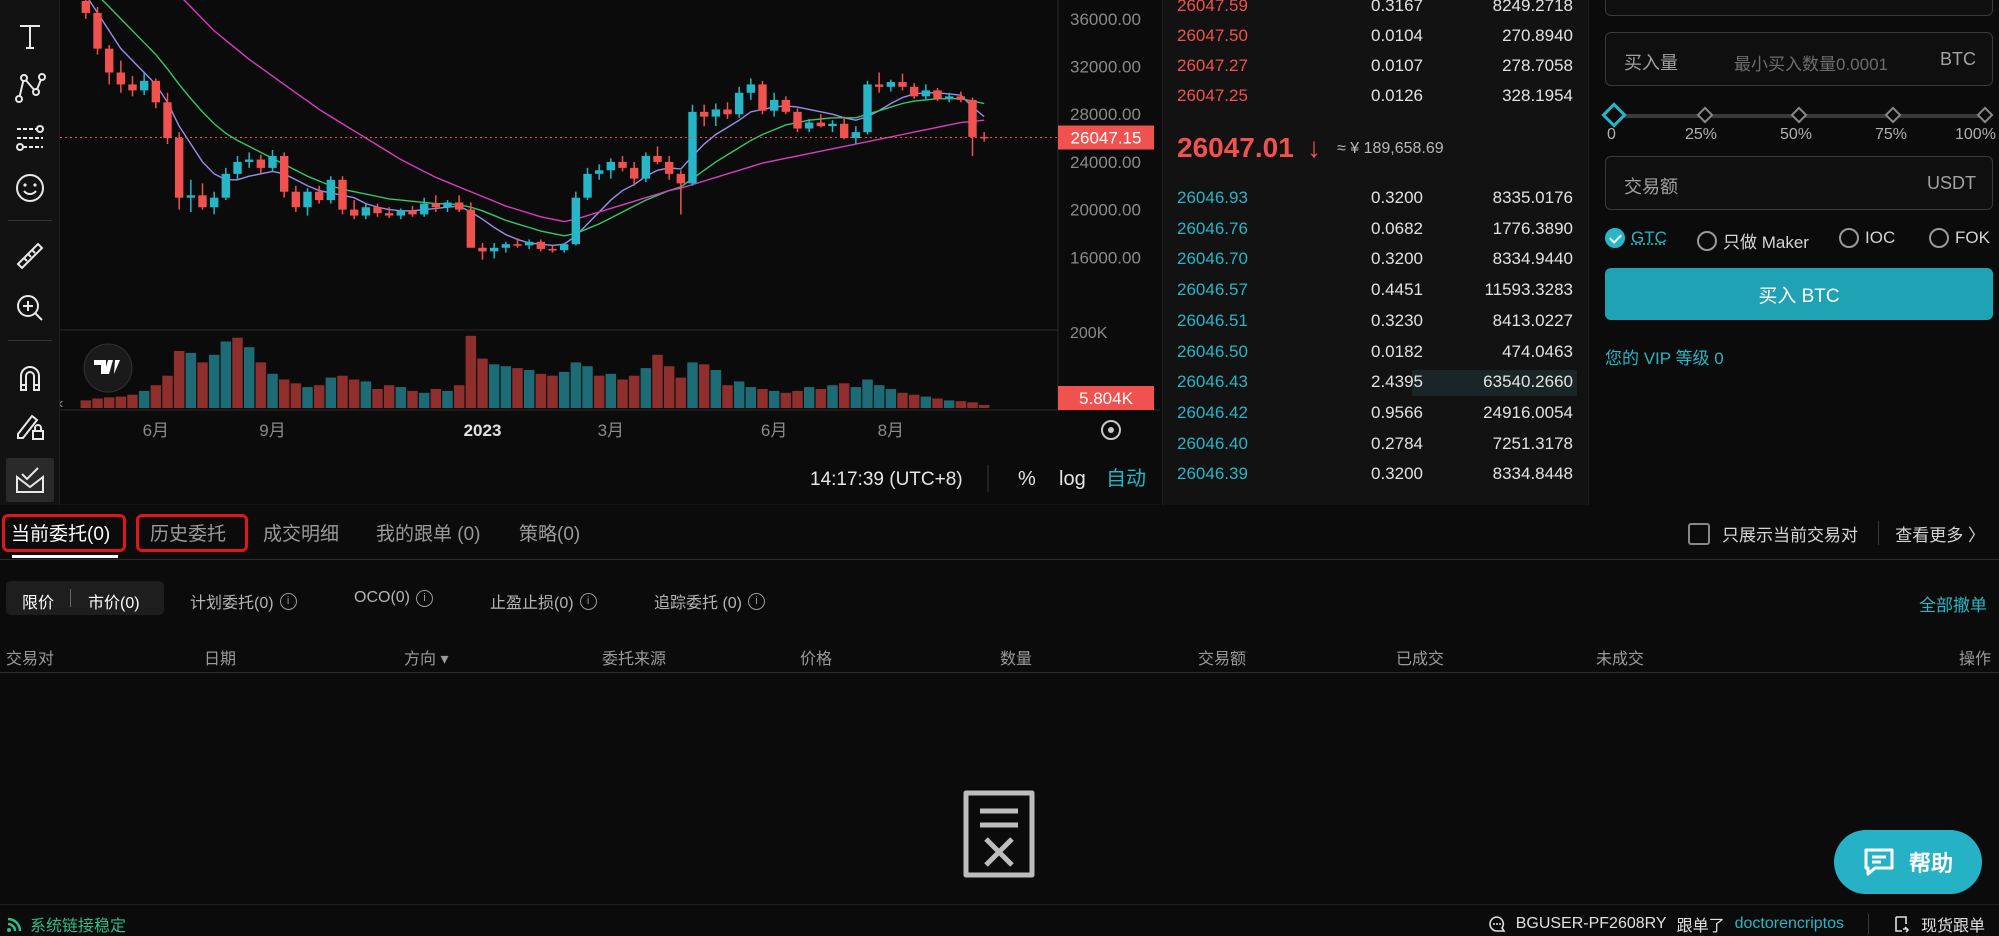 The height and width of the screenshot is (936, 1999). I want to click on subtab-limit: 限价, so click(38, 601).